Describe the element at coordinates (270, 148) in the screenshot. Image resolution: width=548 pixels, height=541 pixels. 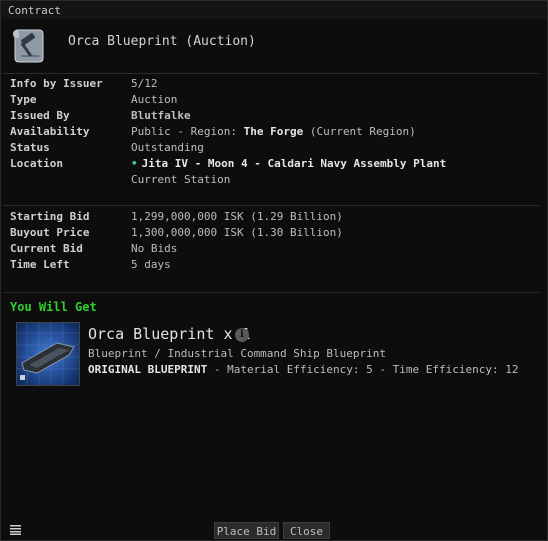
I see `status-row: Status Outstanding` at that location.